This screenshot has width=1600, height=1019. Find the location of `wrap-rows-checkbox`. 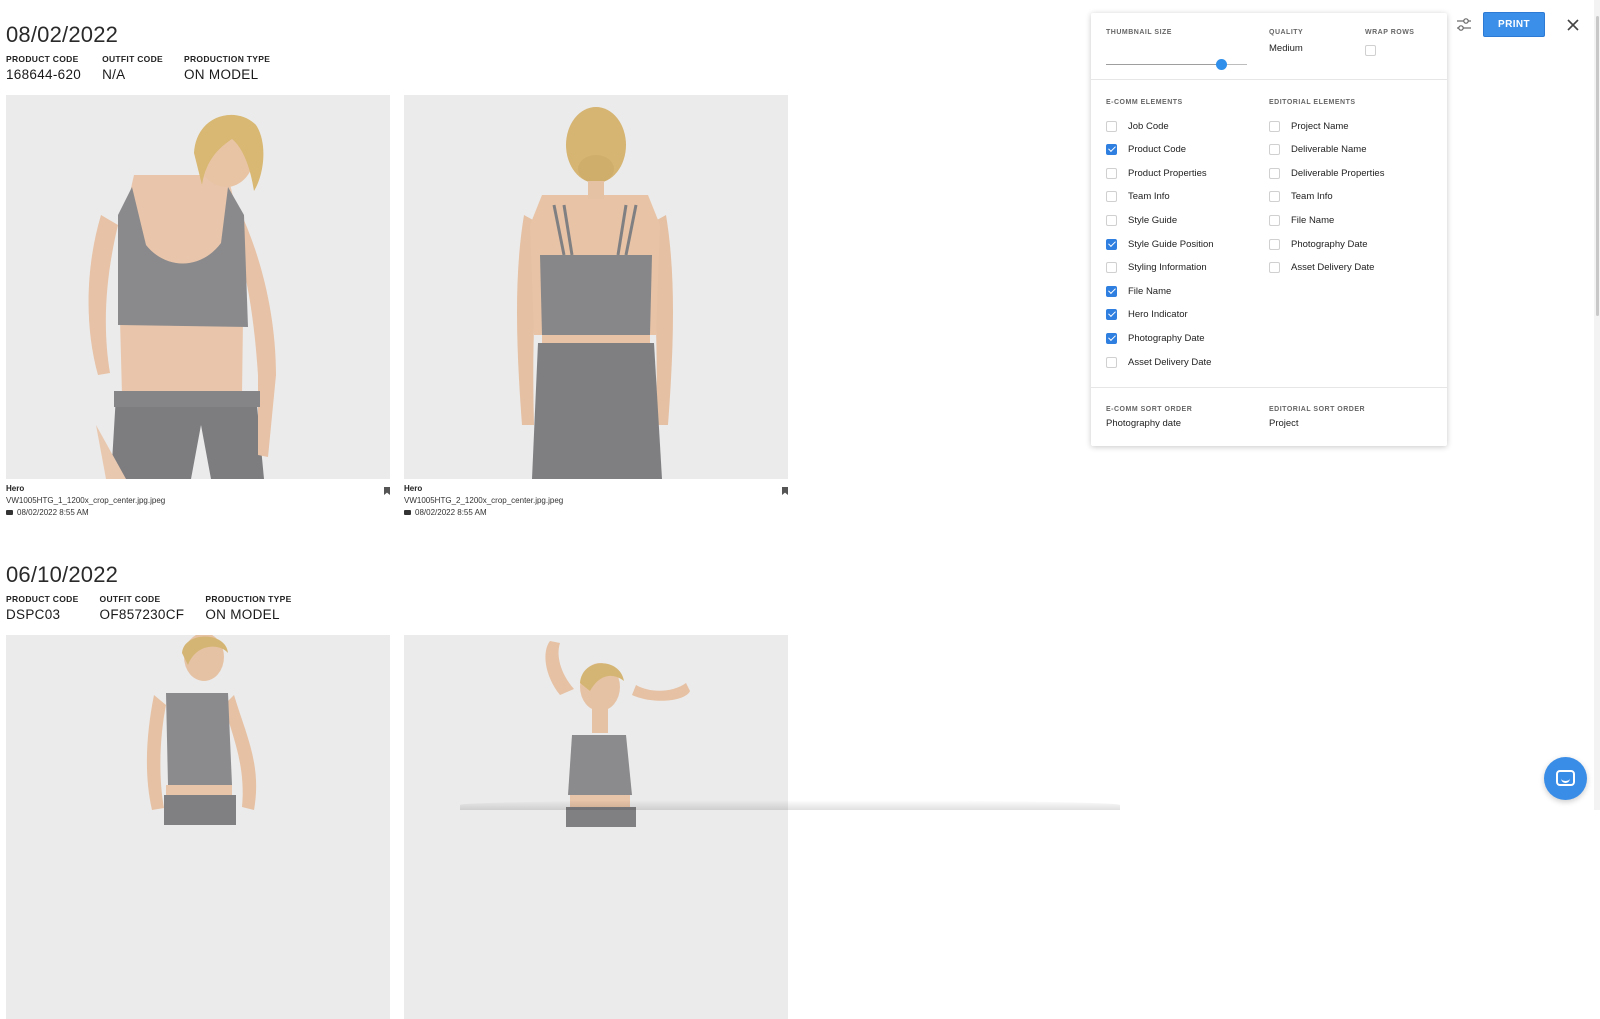

wrap-rows-checkbox is located at coordinates (1370, 50).